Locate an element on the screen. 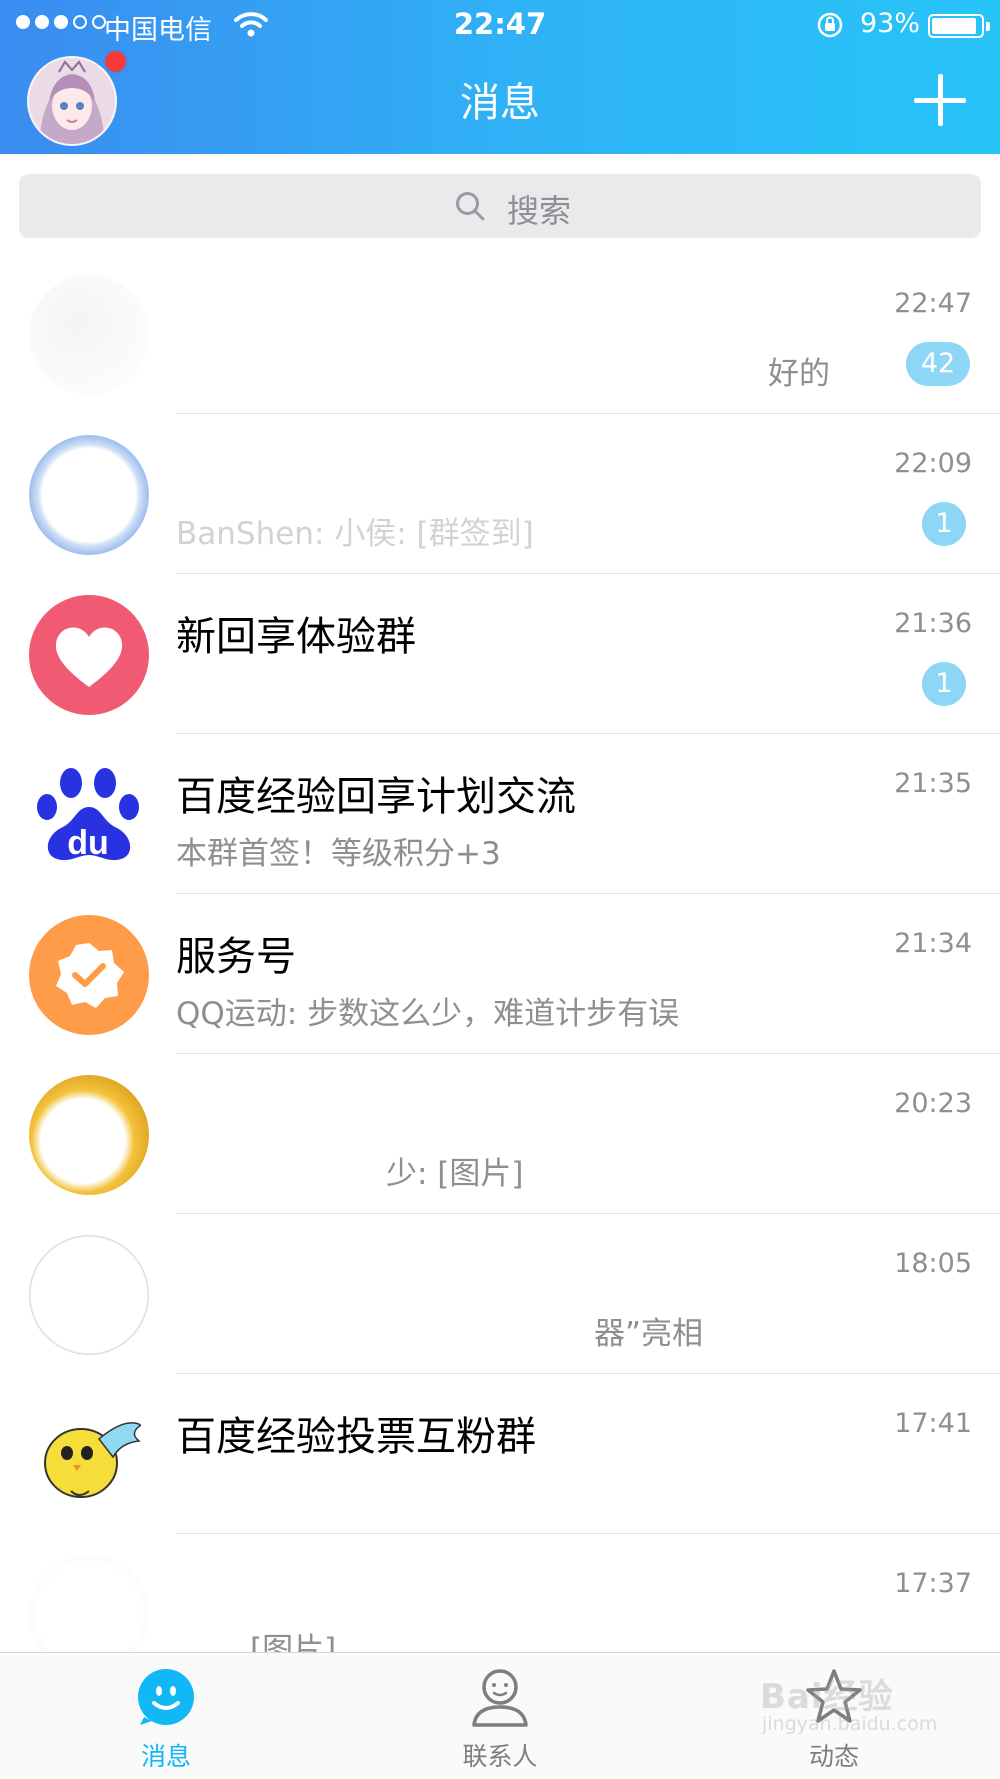  conversation-time: 20:23 is located at coordinates (933, 1103).